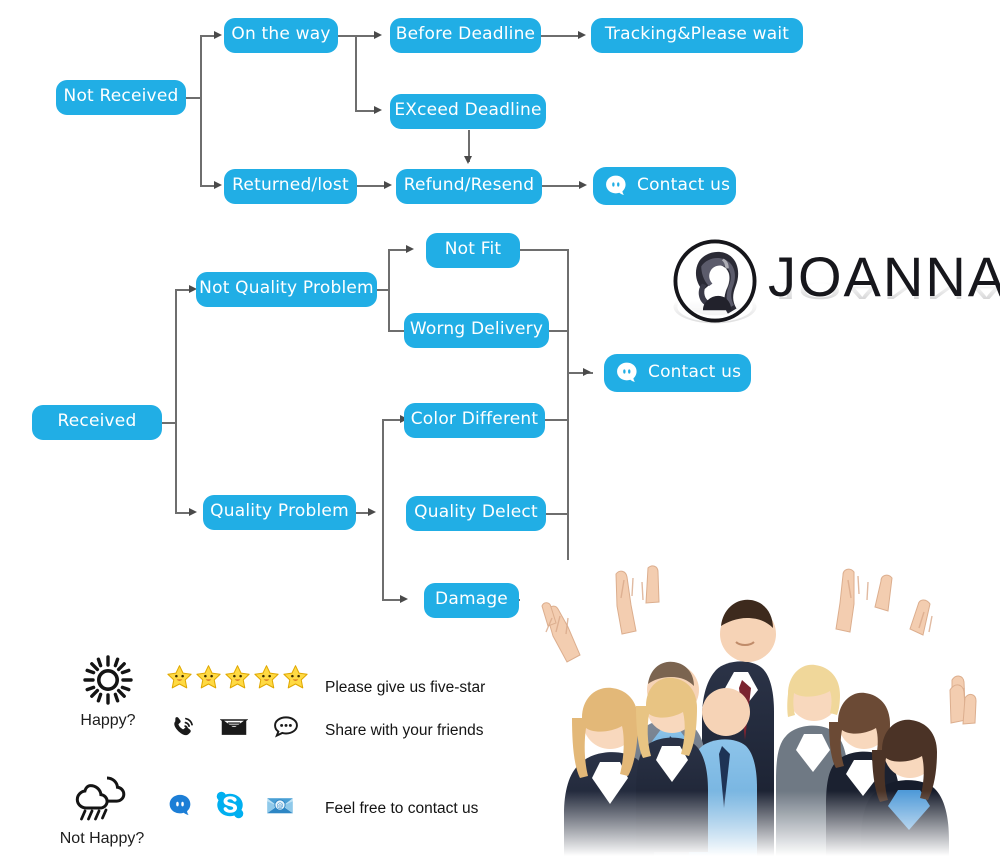  What do you see at coordinates (562, 186) in the screenshot?
I see `connector-refund-to-contact` at bounding box center [562, 186].